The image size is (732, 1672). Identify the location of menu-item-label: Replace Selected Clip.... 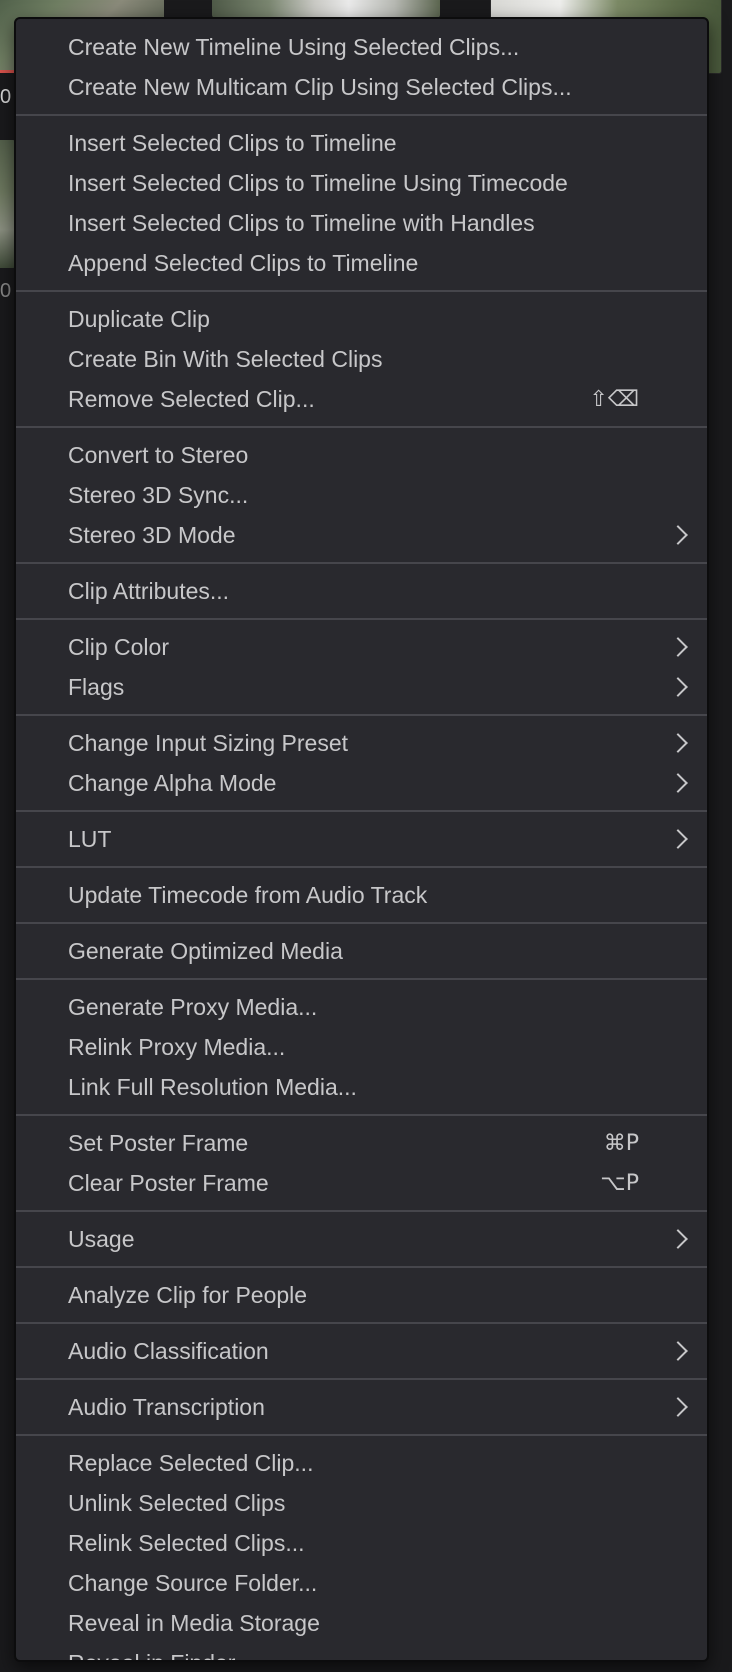
(191, 1462).